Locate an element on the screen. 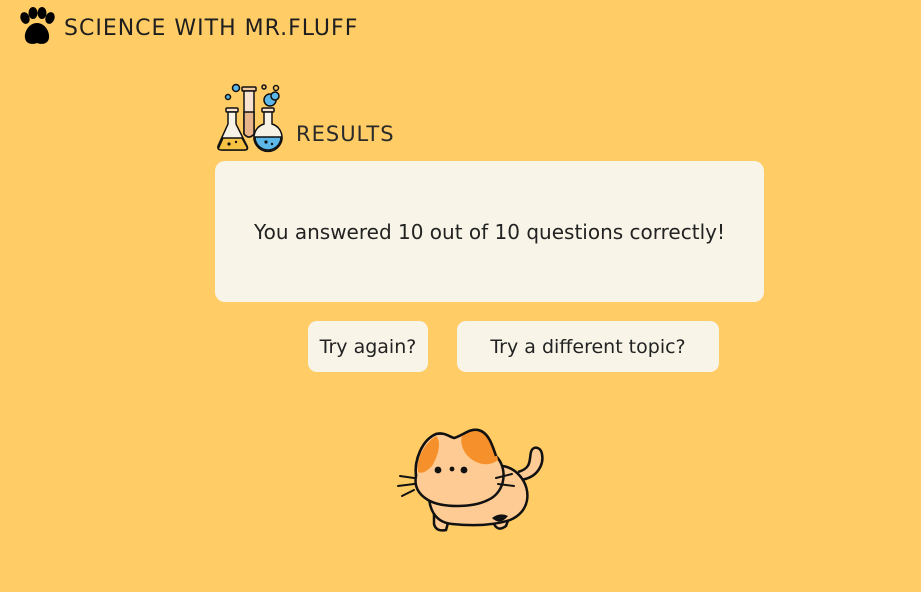 The width and height of the screenshot is (921, 592). results-heading: RESULTS is located at coordinates (345, 134).